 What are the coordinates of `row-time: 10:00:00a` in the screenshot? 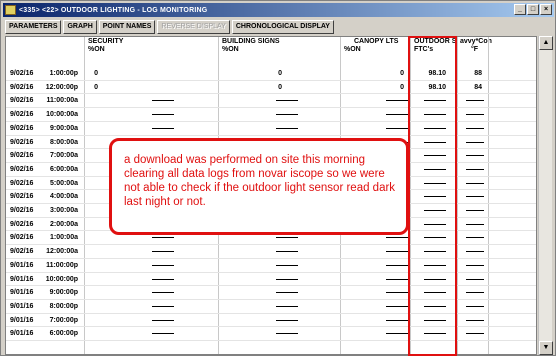 It's located at (62, 115).